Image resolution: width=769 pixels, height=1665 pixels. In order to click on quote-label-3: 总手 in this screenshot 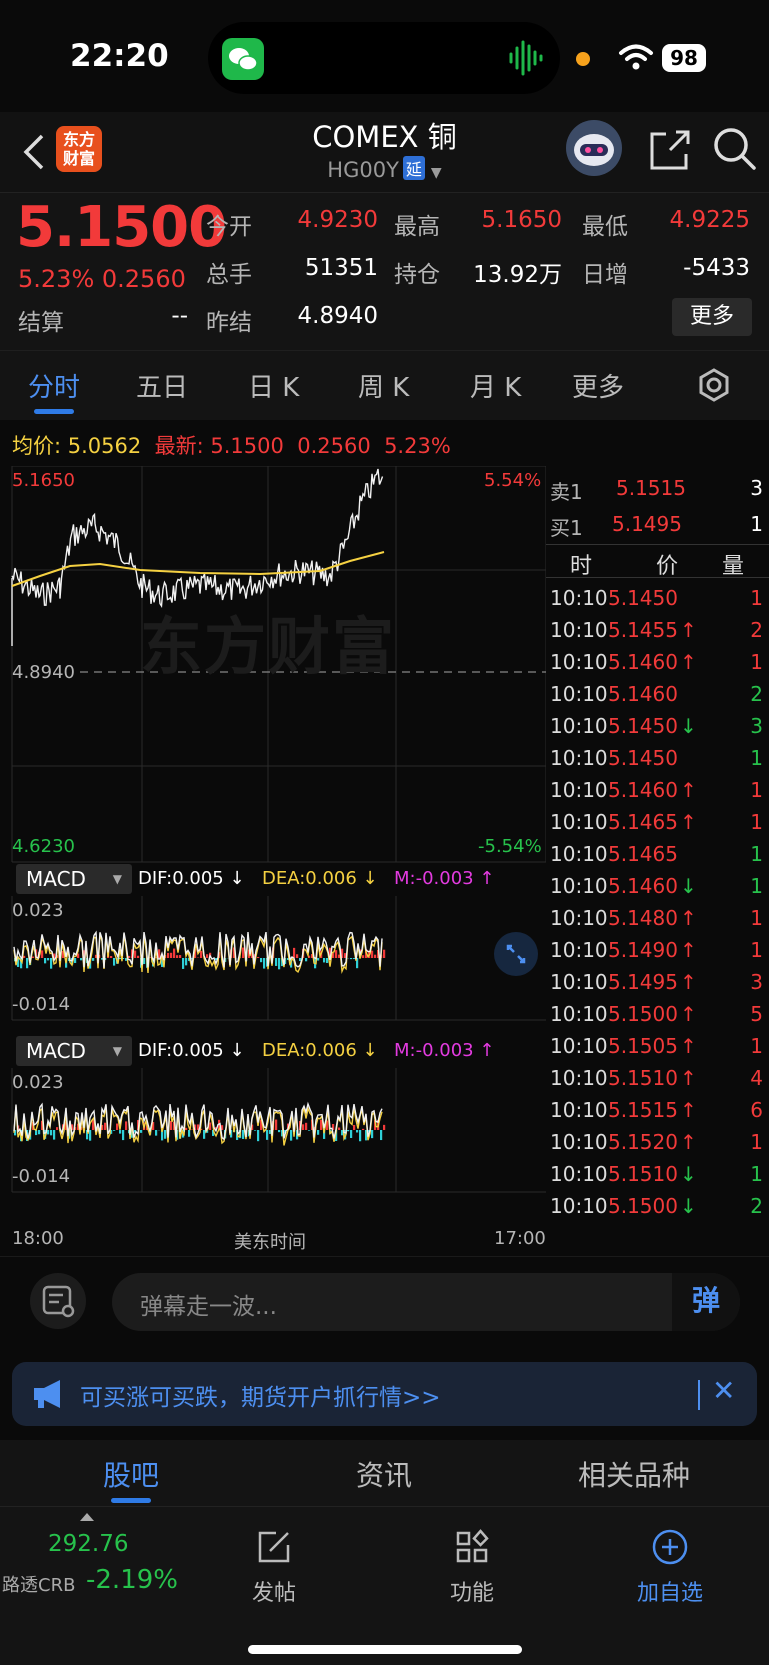, I will do `click(229, 275)`.